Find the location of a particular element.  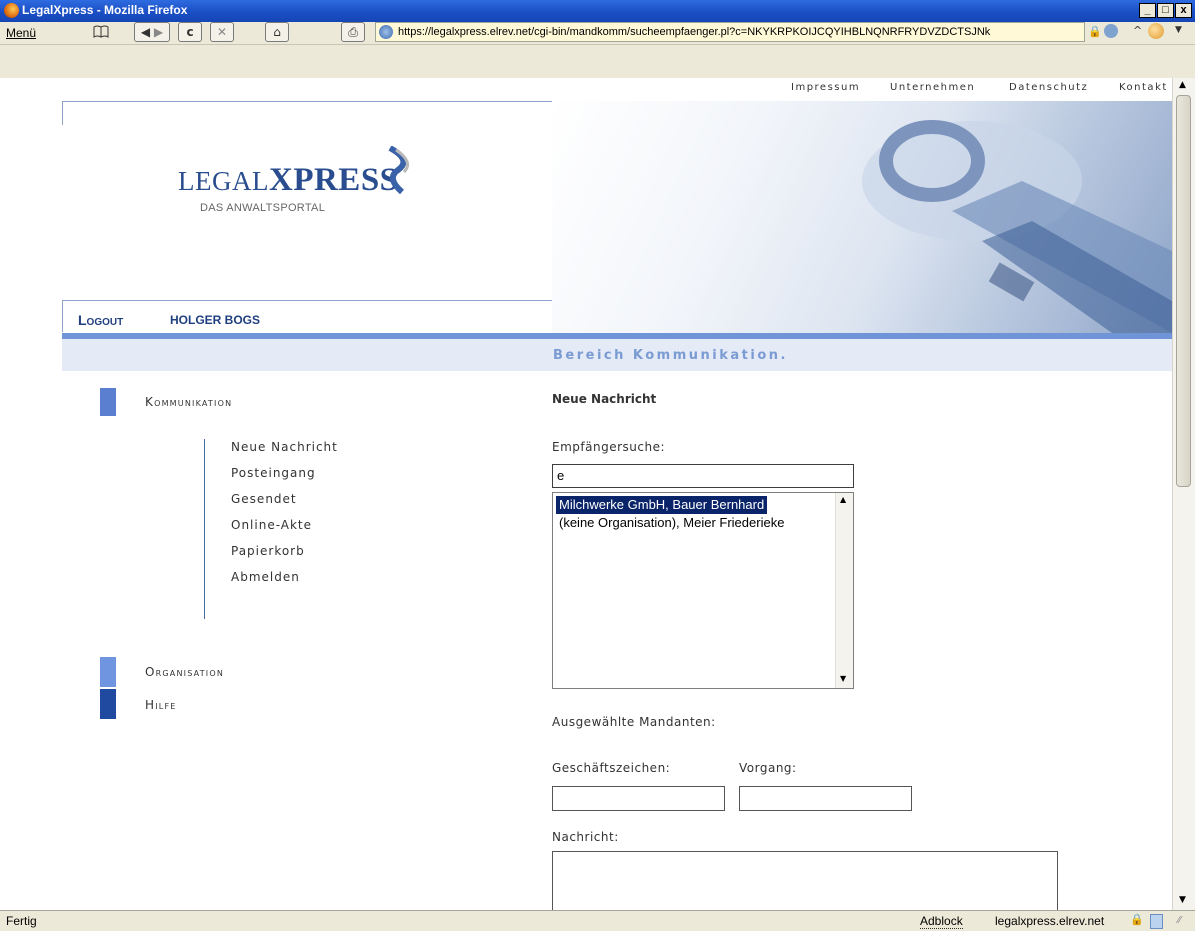

datenschutz-link: Datenschutz is located at coordinates (1048, 87).